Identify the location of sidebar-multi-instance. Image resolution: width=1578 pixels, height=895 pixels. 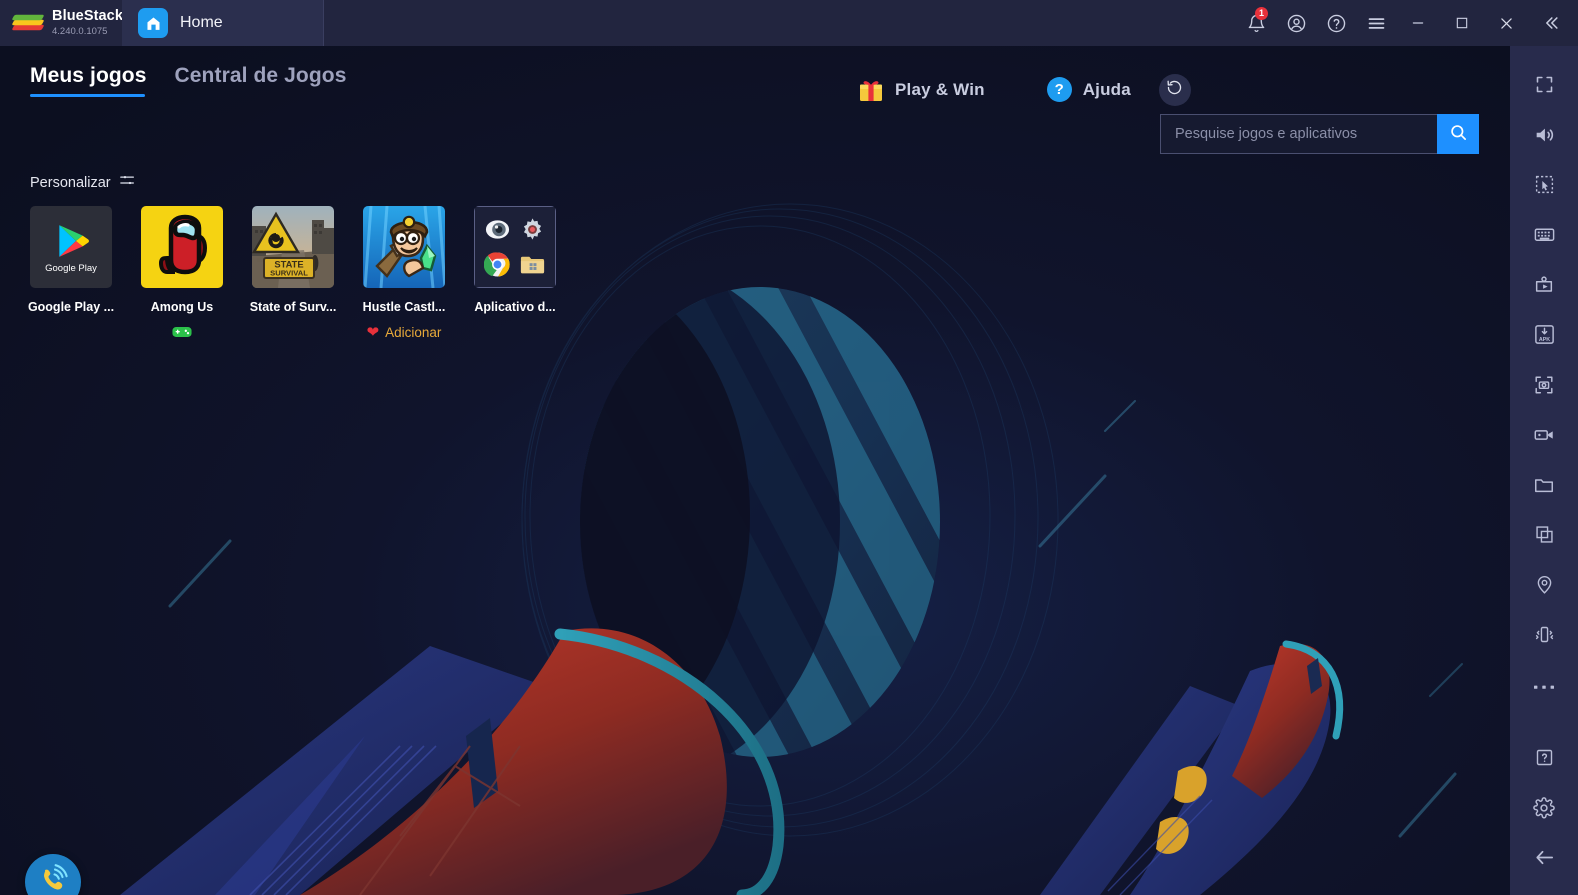
(1544, 537).